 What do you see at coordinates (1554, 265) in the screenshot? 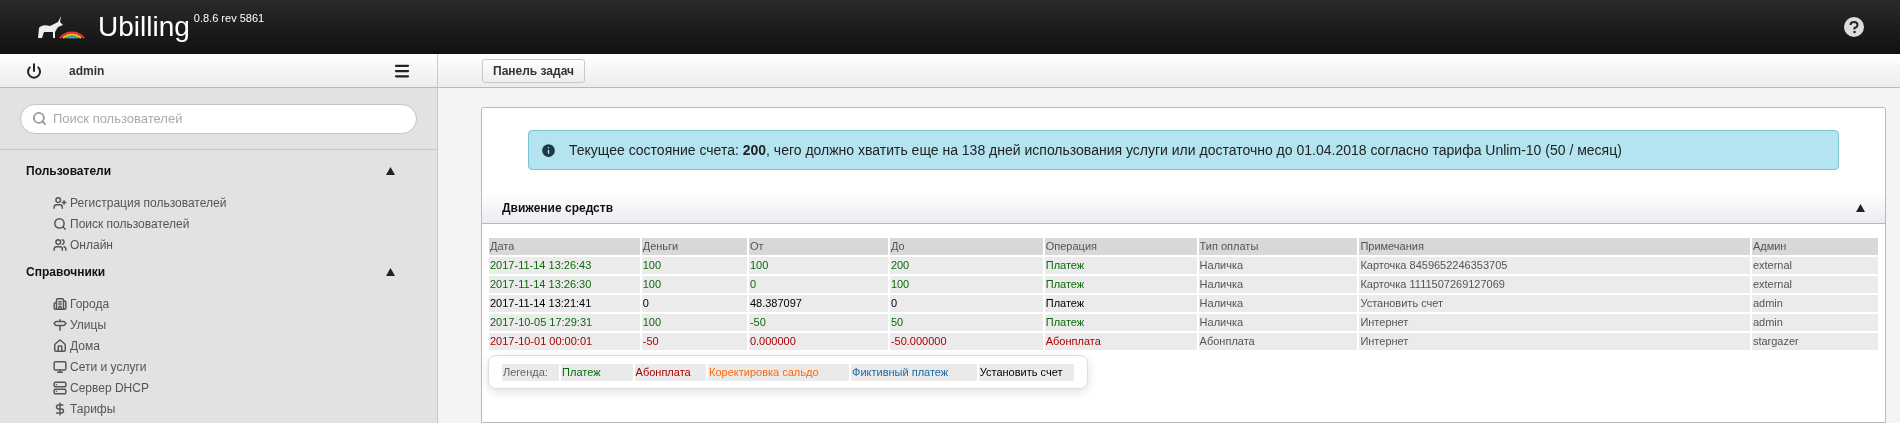
I see `table-cell: Карточка 8459652246353705` at bounding box center [1554, 265].